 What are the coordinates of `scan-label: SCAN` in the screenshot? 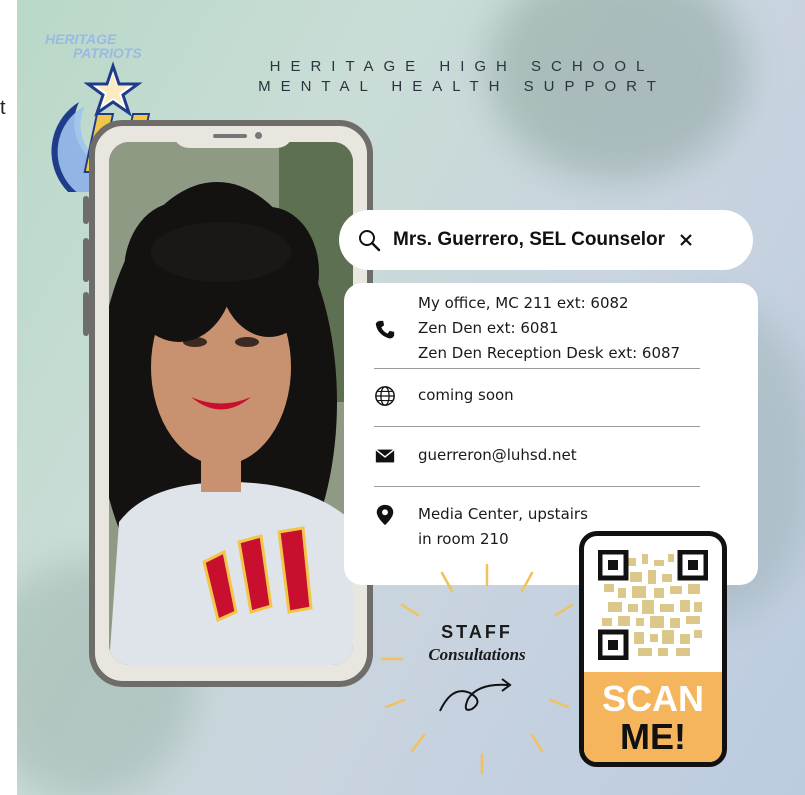 It's located at (652, 698).